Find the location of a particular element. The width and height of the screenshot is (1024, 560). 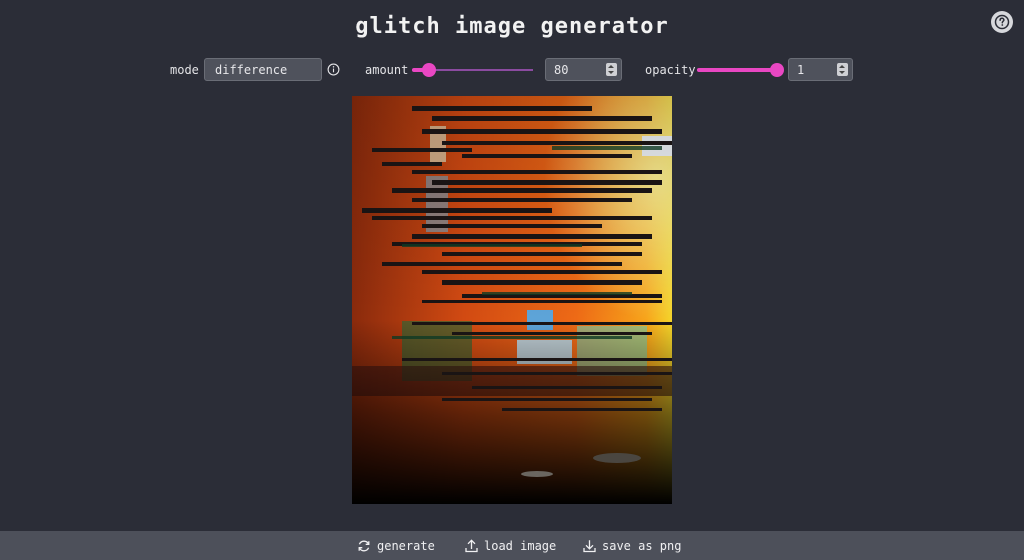

page-title: glitch image generator is located at coordinates (512, 26).